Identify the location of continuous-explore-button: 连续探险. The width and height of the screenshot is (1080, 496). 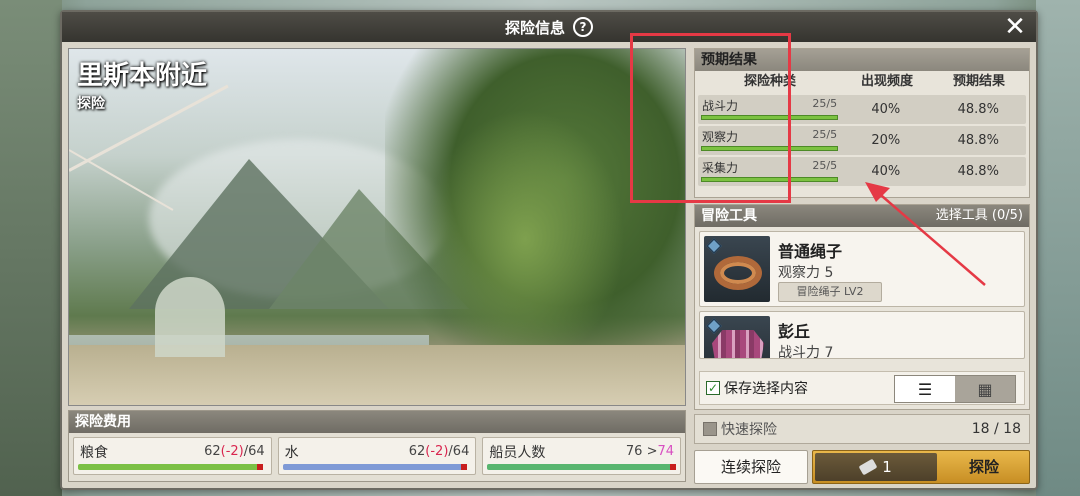
(751, 467).